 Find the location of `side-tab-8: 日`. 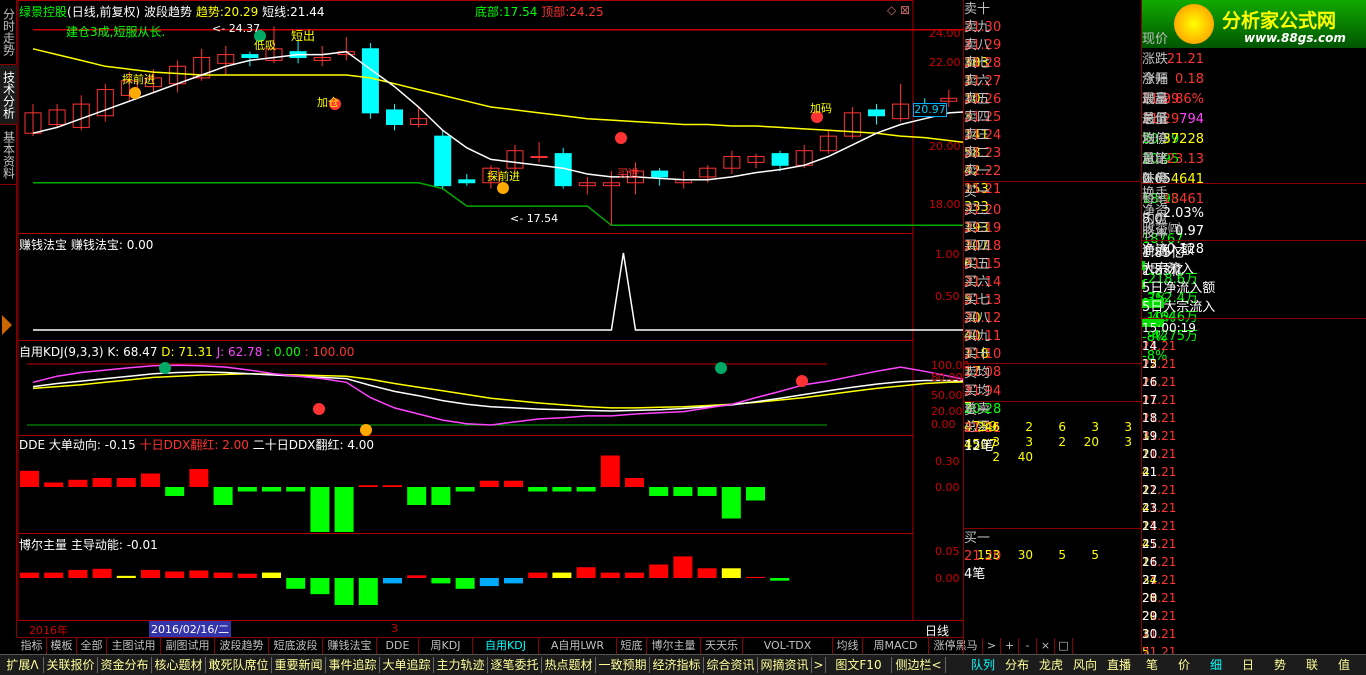

side-tab-8: 日 is located at coordinates (1248, 665).